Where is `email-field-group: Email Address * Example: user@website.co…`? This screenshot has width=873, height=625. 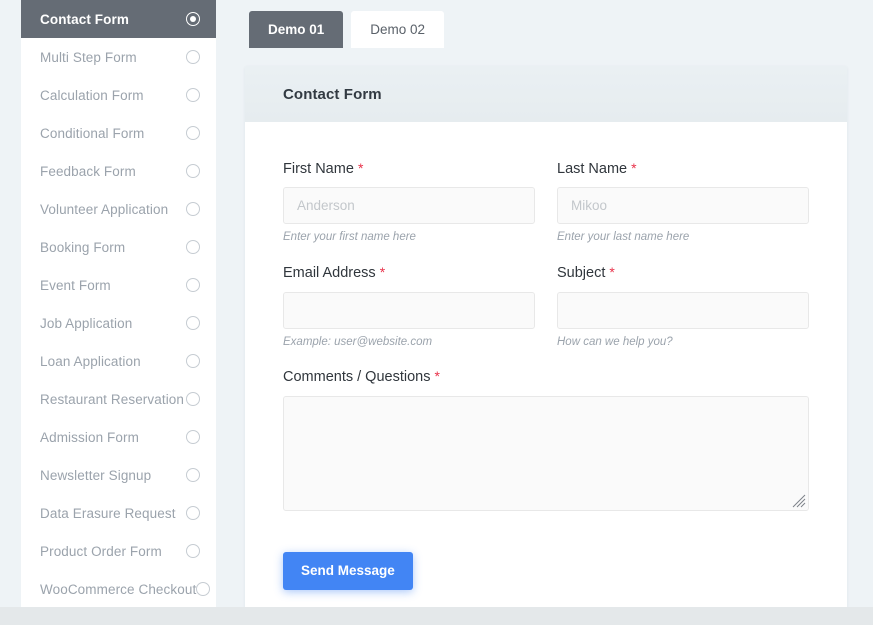
email-field-group: Email Address * Example: user@website.co… is located at coordinates (409, 306).